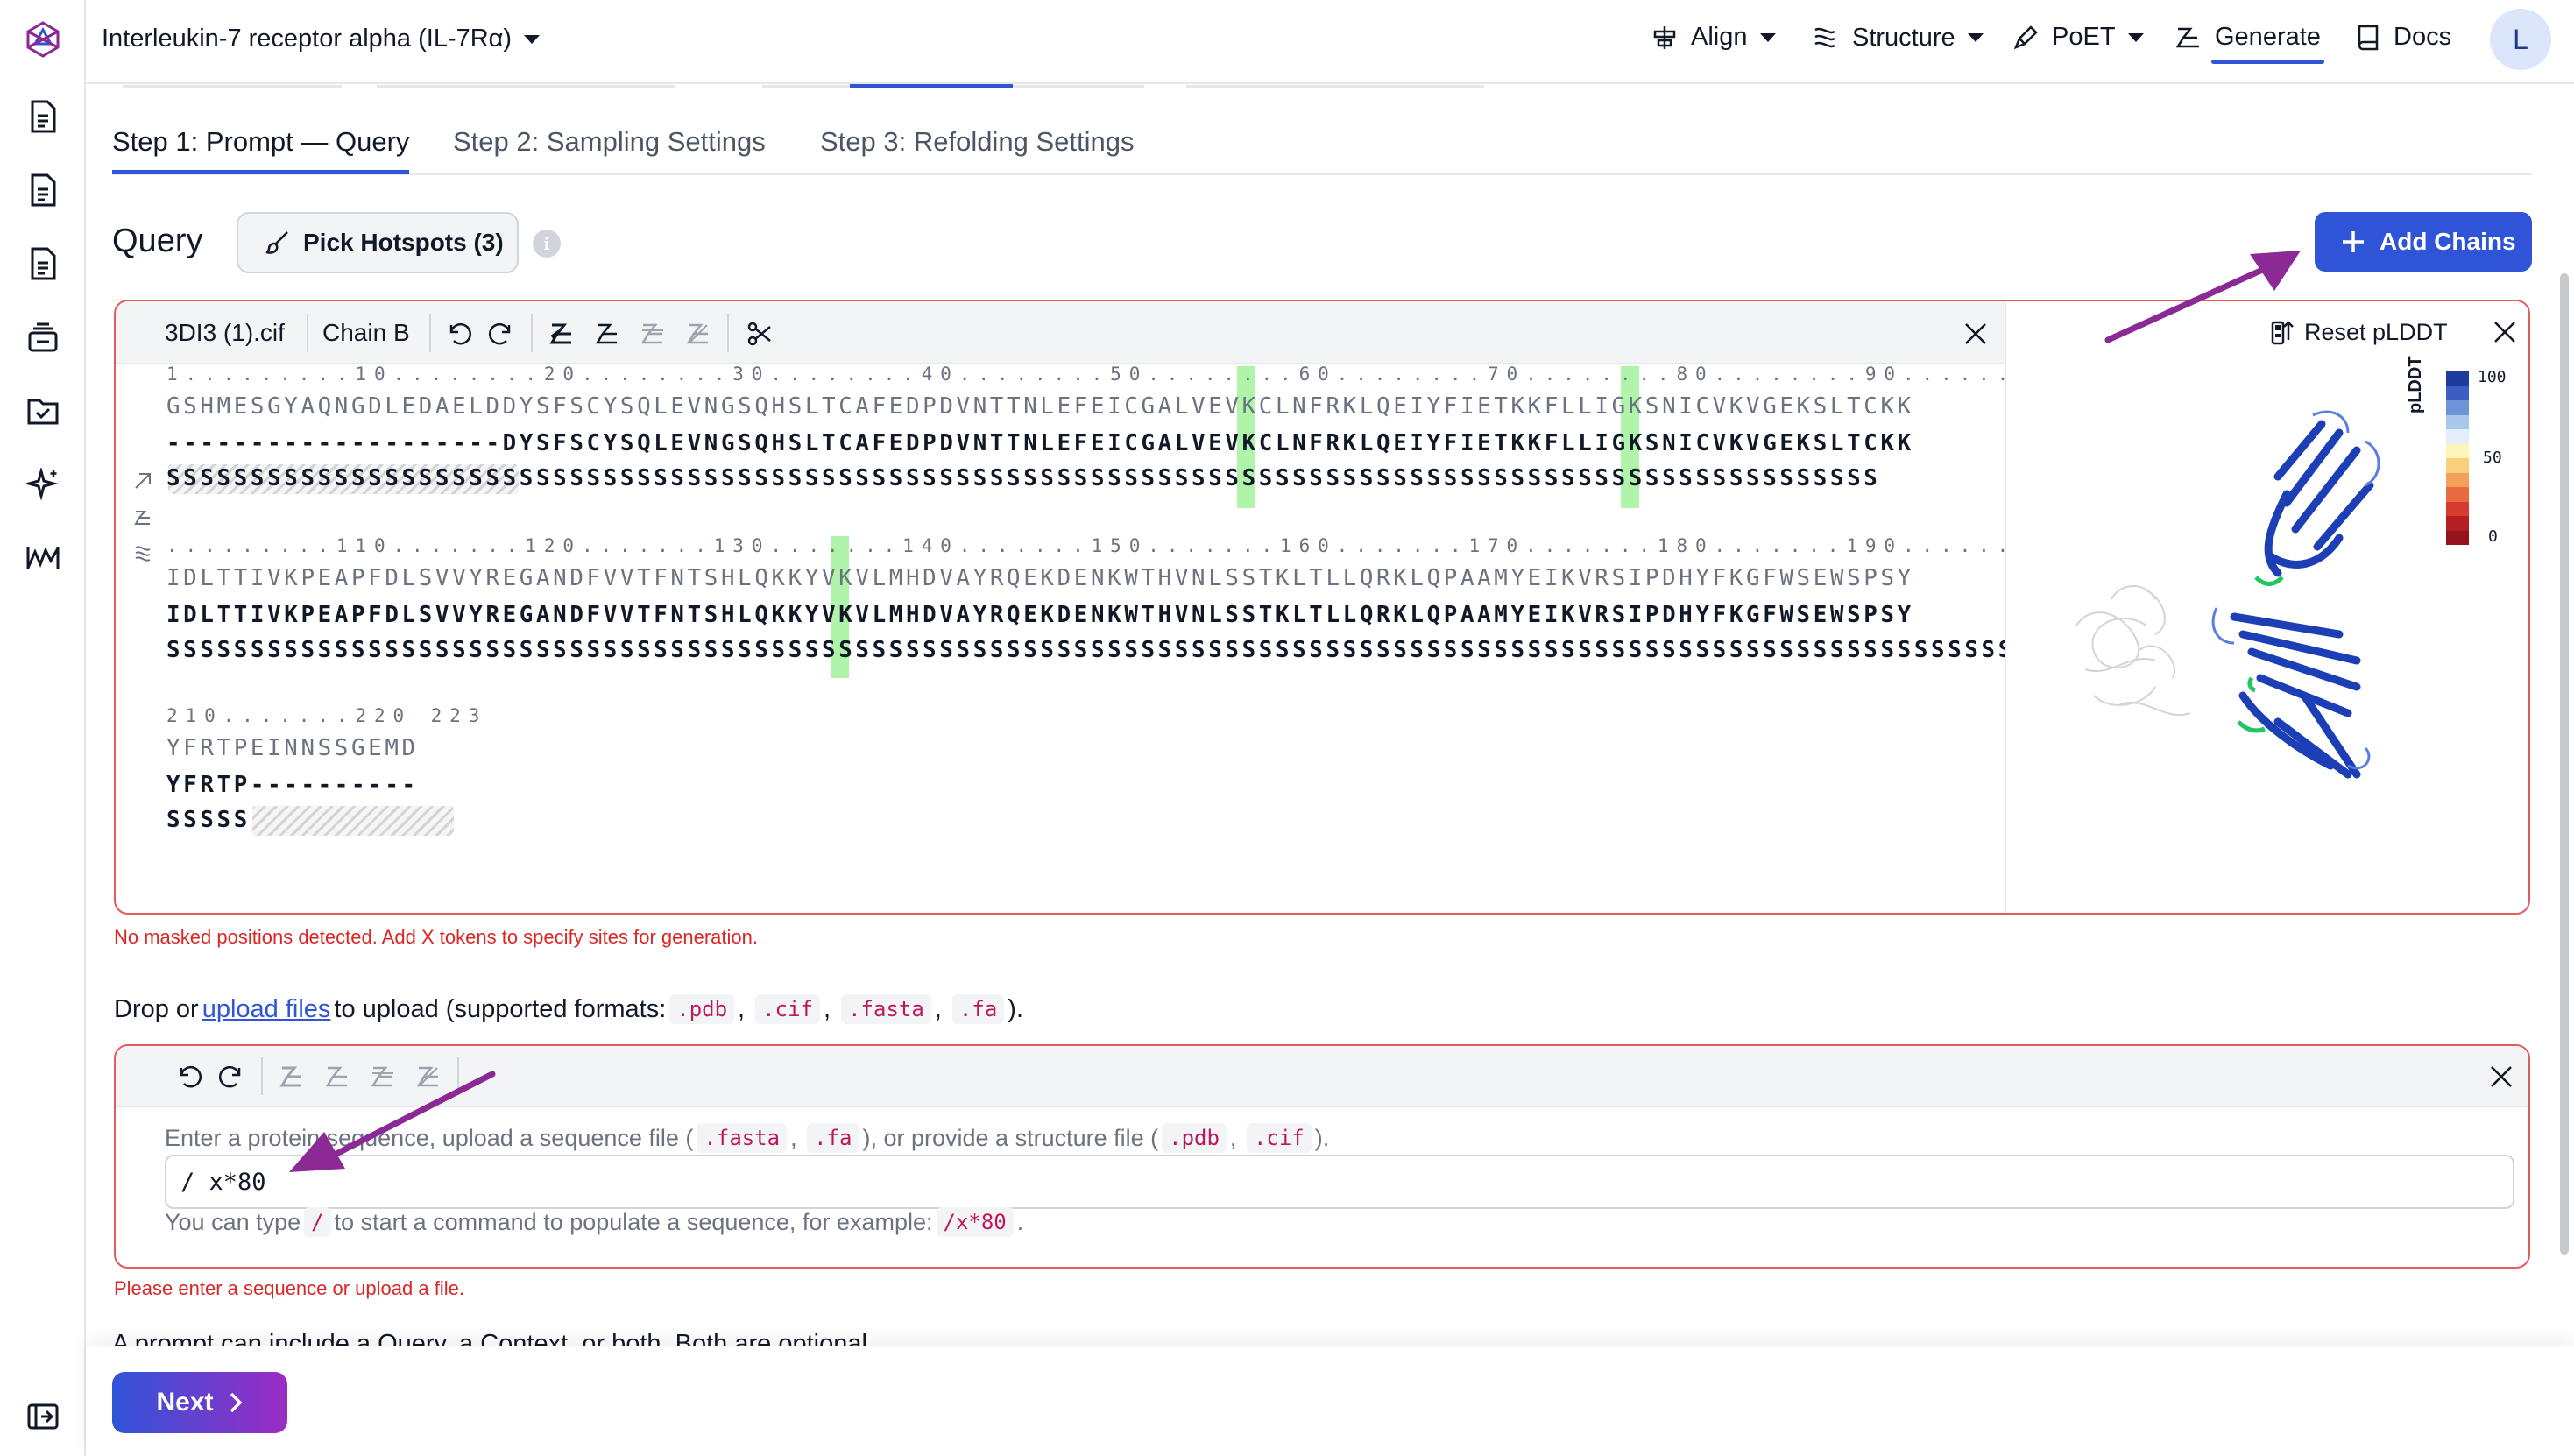  Describe the element at coordinates (2267, 62) in the screenshot. I see `nav-active-indicator` at that location.